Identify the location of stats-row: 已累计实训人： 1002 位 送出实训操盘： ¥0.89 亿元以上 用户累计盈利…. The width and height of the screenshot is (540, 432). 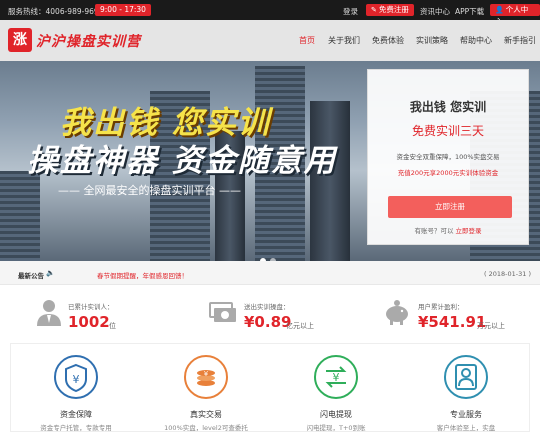
(270, 314).